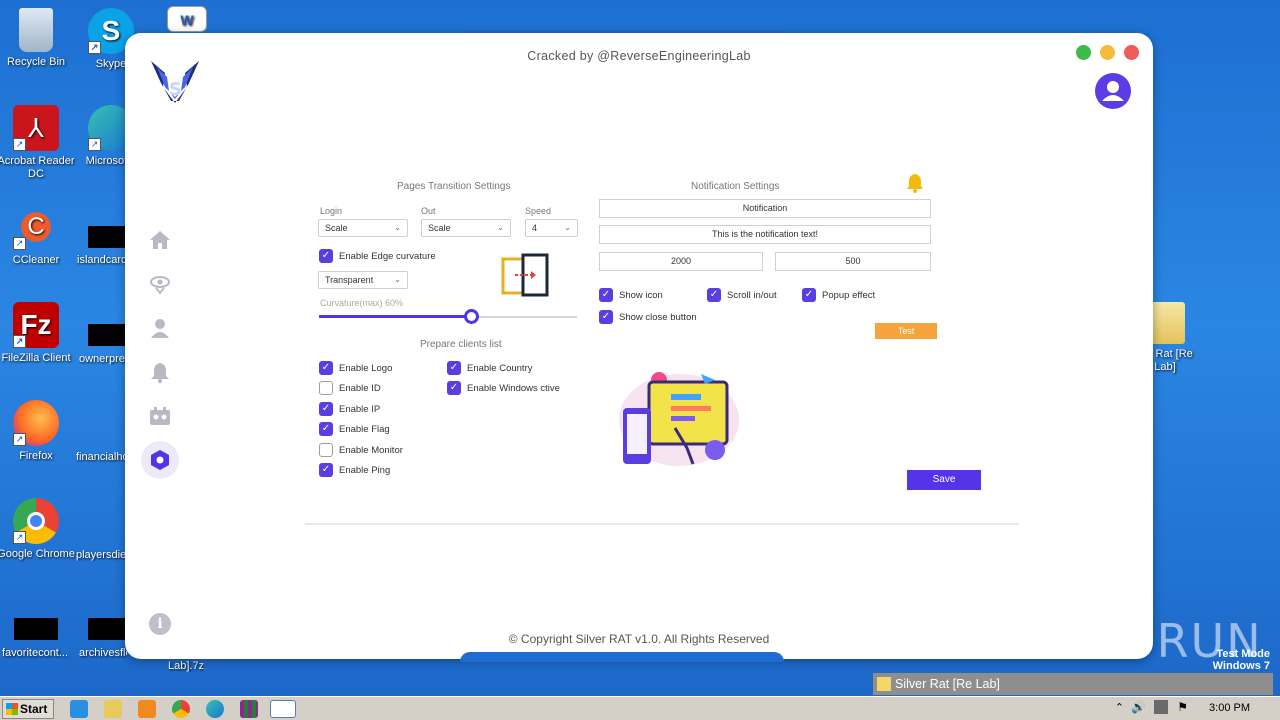 The width and height of the screenshot is (1280, 720). I want to click on taskbar-clock: 3:00 PM, so click(1229, 708).